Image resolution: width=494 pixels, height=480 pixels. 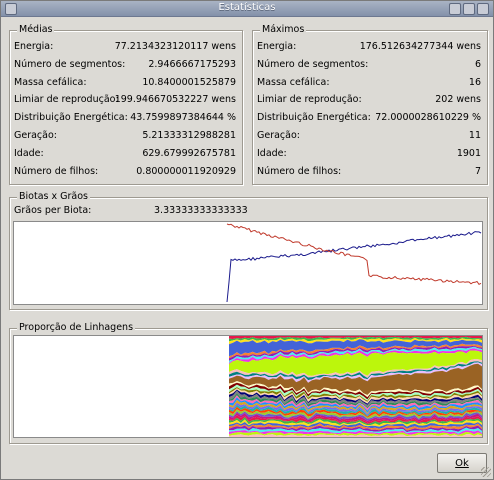 What do you see at coordinates (76, 327) in the screenshot?
I see `linhagens-group-title: Proporção de Linhagens` at bounding box center [76, 327].